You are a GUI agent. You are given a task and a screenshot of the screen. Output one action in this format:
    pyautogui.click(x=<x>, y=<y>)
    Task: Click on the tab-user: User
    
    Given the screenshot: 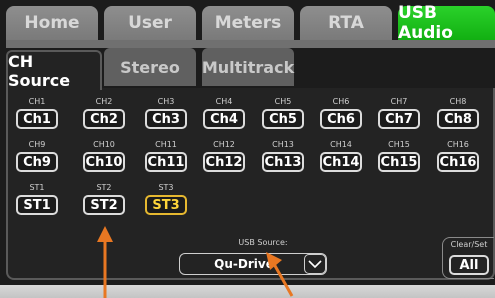 What is the action you would take?
    pyautogui.click(x=150, y=23)
    